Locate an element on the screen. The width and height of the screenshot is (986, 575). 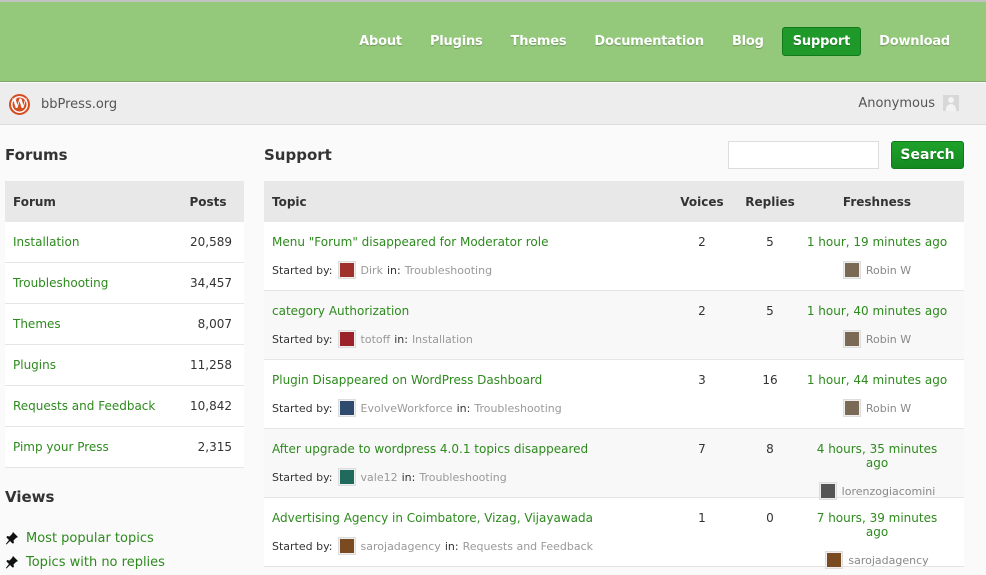
topic-forum-link: Installation is located at coordinates (442, 339).